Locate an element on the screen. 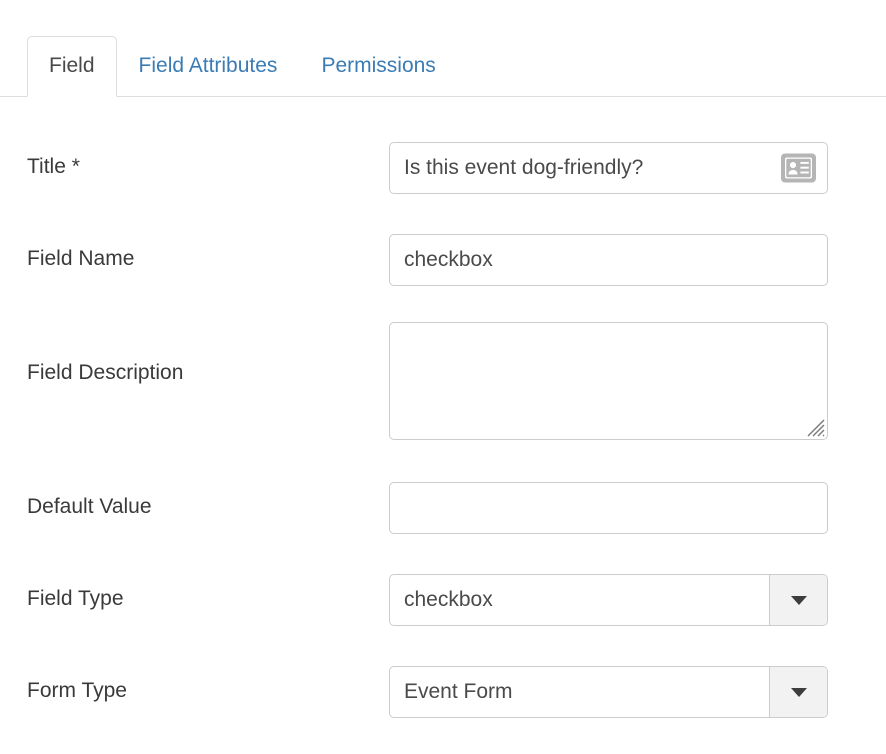 Image resolution: width=886 pixels, height=754 pixels. field-name-input-value: checkbox is located at coordinates (448, 259).